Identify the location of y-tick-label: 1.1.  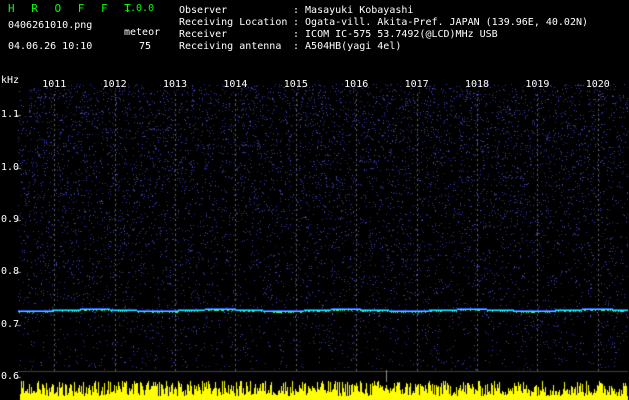
(10, 115).